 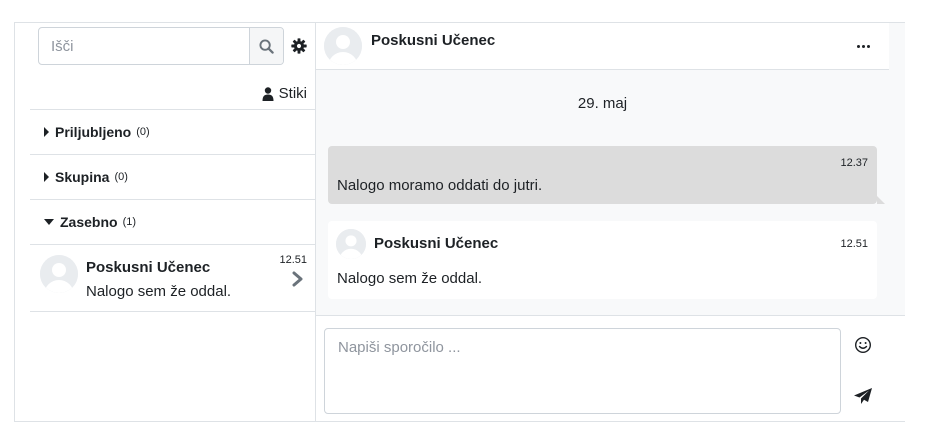 I want to click on section-label: Priljubljeno, so click(x=93, y=131).